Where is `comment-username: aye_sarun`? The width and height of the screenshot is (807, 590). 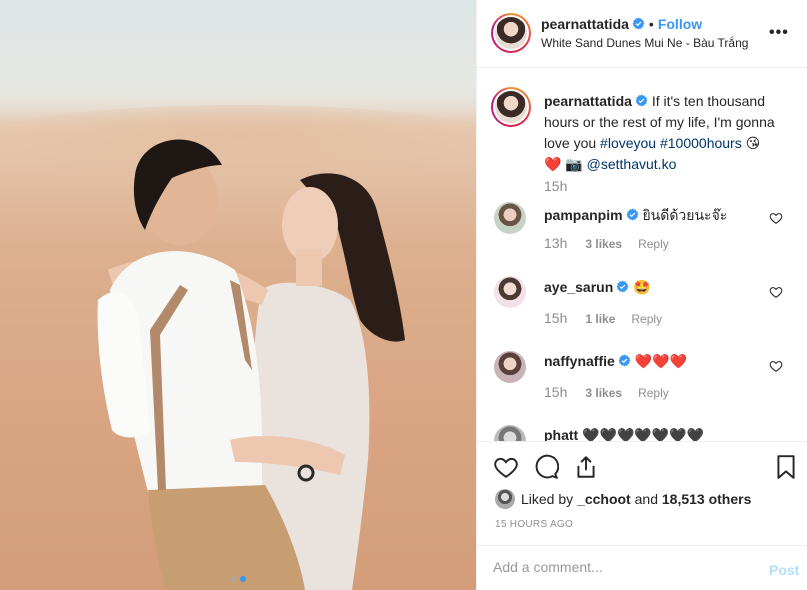 comment-username: aye_sarun is located at coordinates (578, 287).